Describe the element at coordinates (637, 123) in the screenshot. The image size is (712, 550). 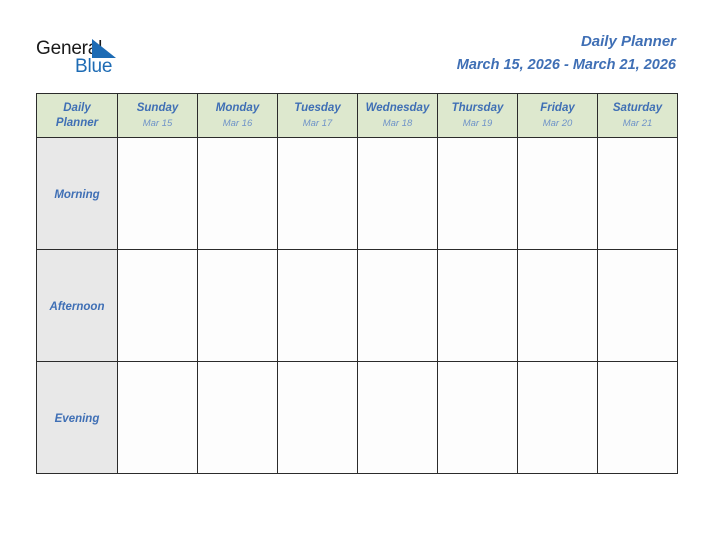
I see `day-date: Mar 21` at that location.